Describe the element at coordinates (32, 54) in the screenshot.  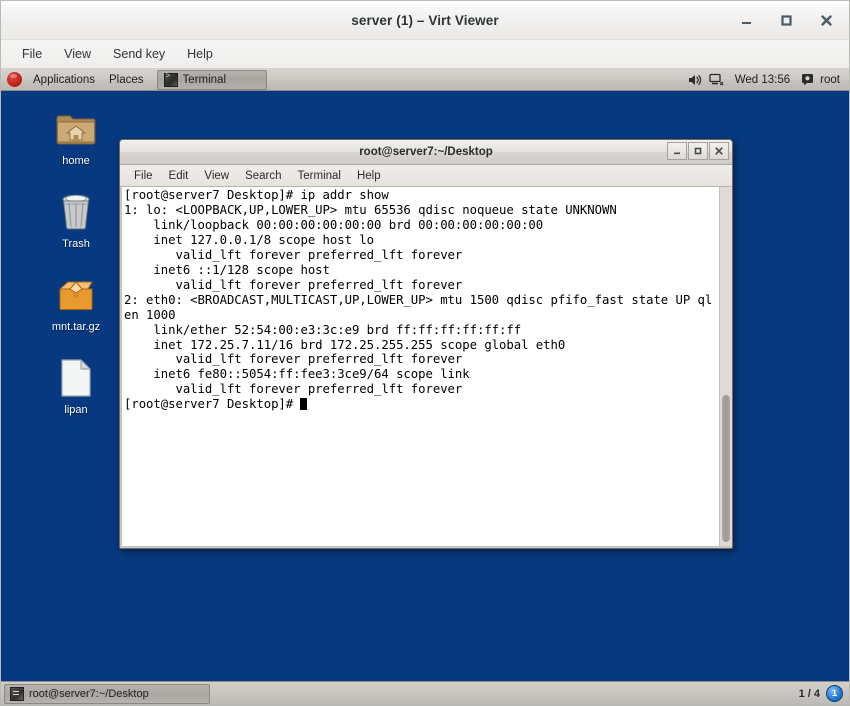
I see `menu-item-file: File` at that location.